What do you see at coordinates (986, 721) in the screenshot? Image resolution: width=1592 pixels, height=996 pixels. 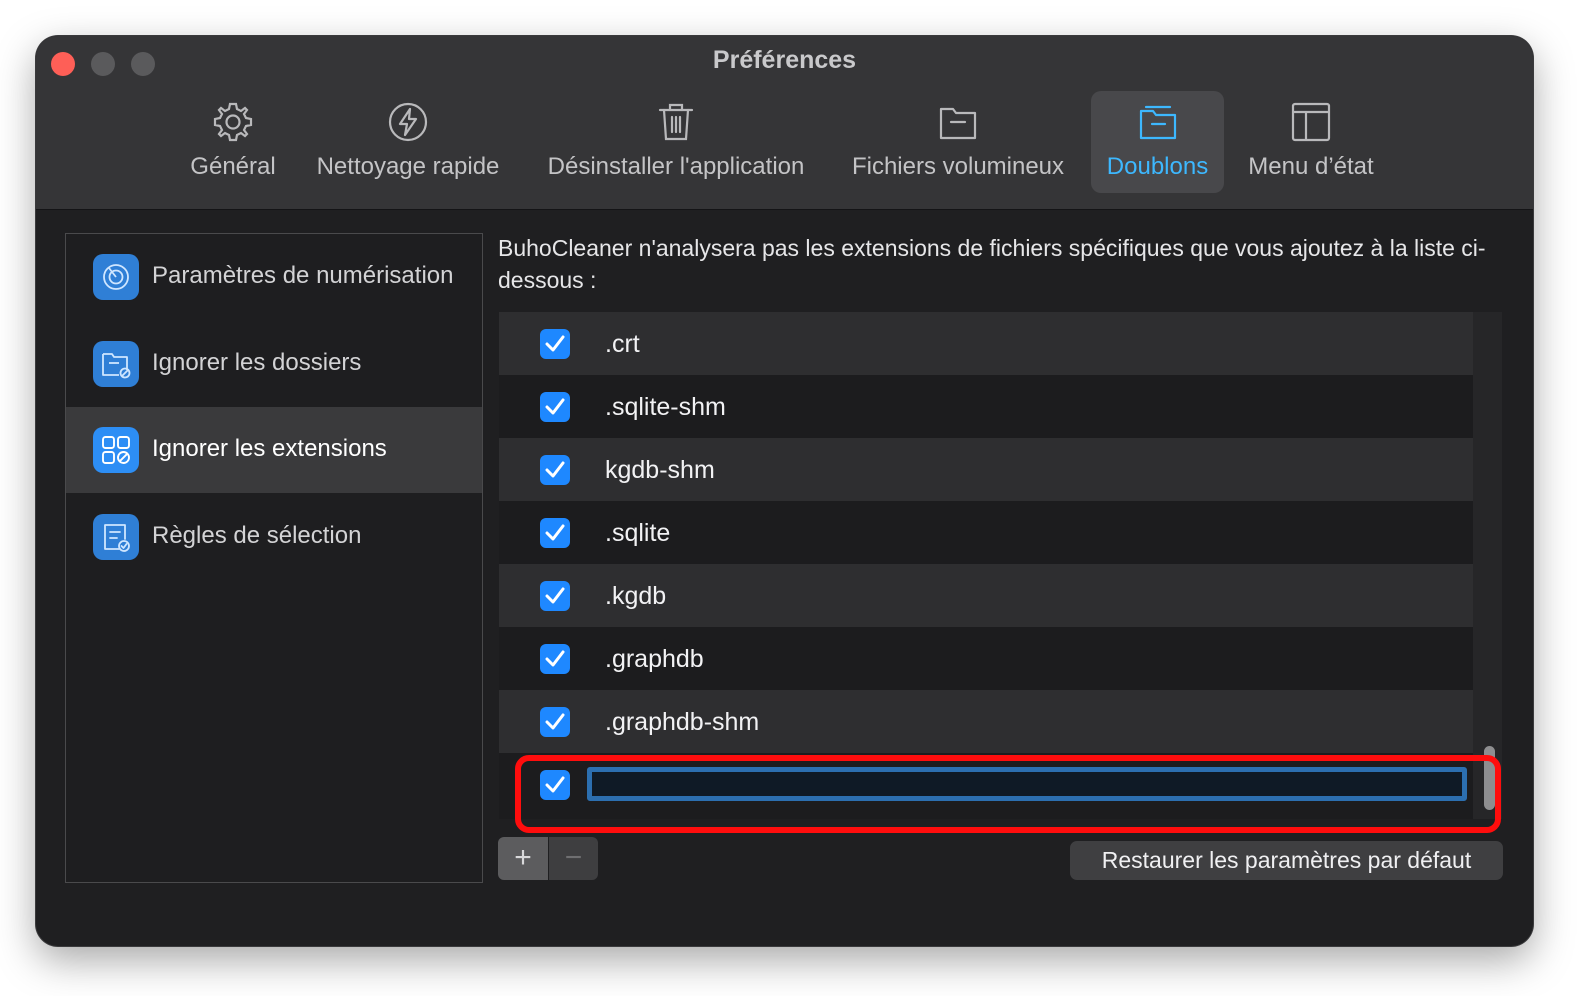 I see `list-item: .graphdb-shm` at bounding box center [986, 721].